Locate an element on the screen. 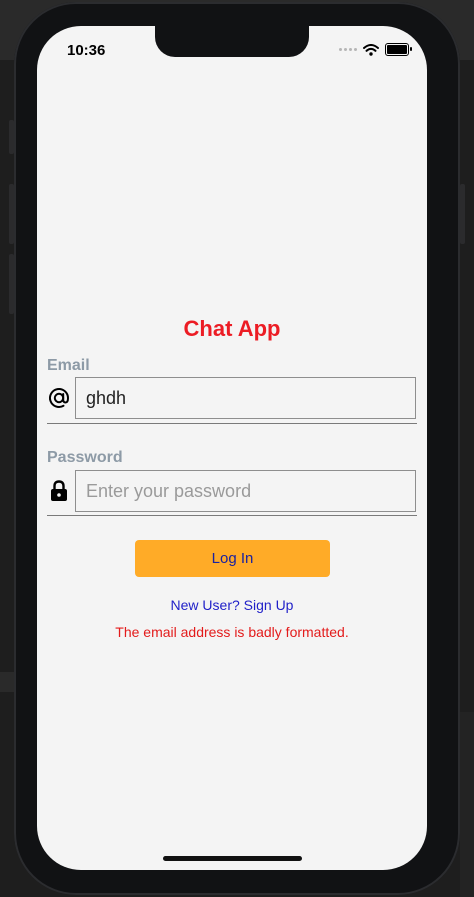 The width and height of the screenshot is (474, 897). power-button is located at coordinates (462, 214).